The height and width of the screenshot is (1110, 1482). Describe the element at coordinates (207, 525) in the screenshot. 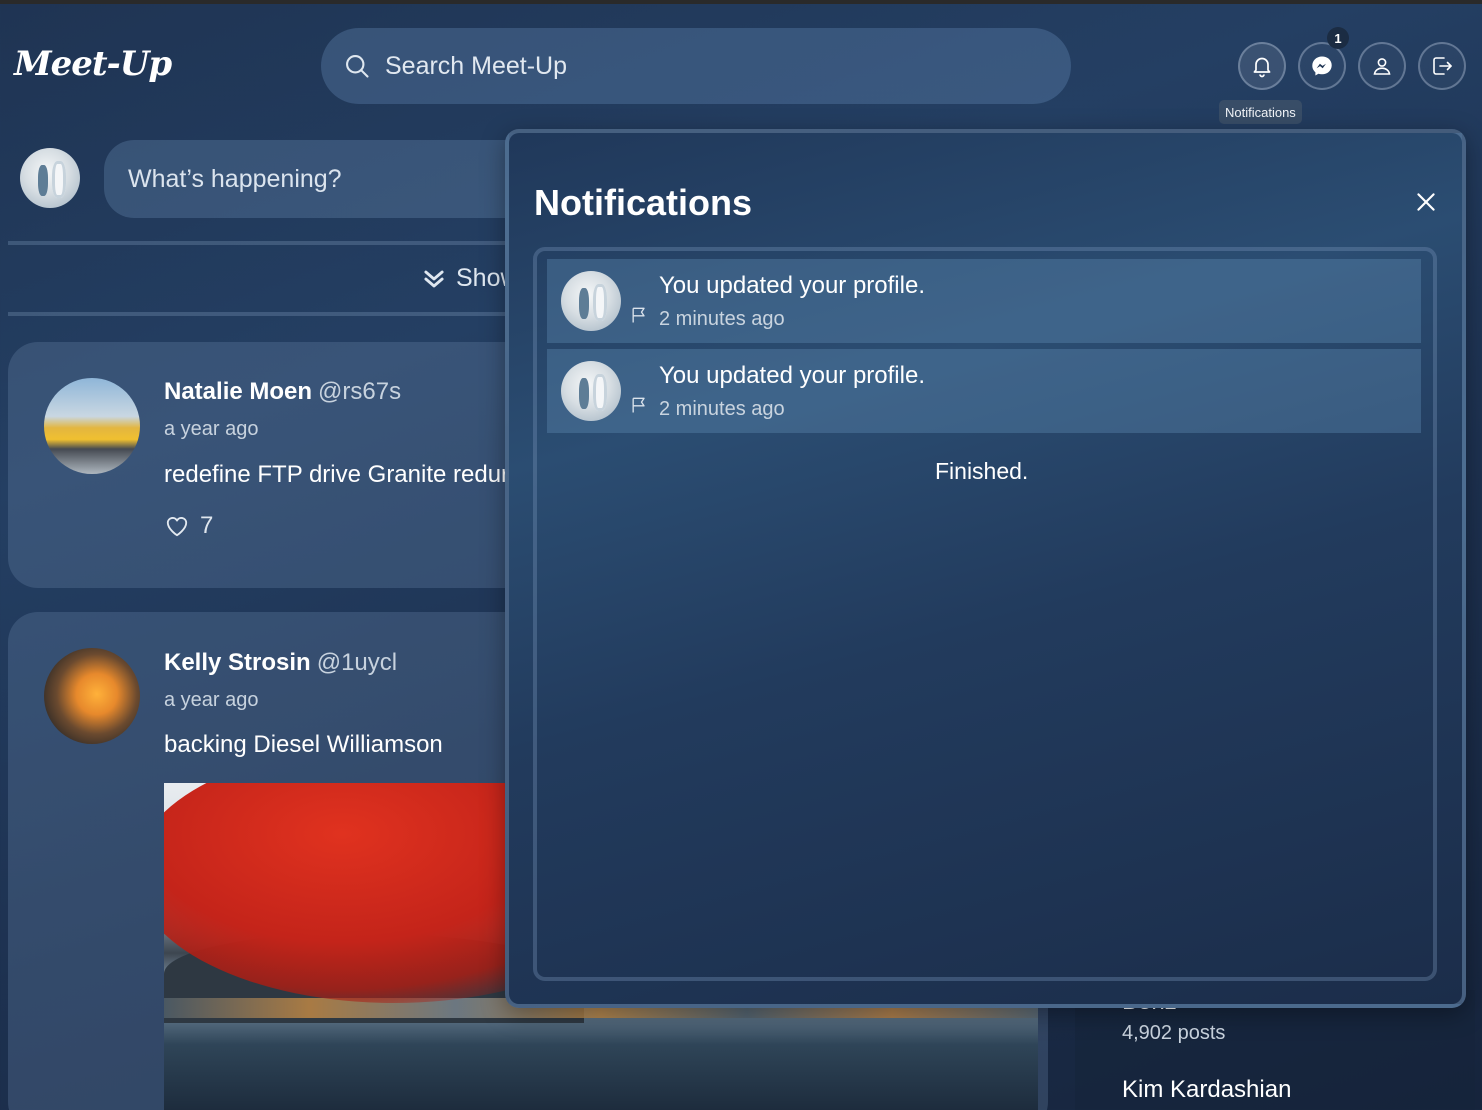

I see `like-count: 7` at that location.